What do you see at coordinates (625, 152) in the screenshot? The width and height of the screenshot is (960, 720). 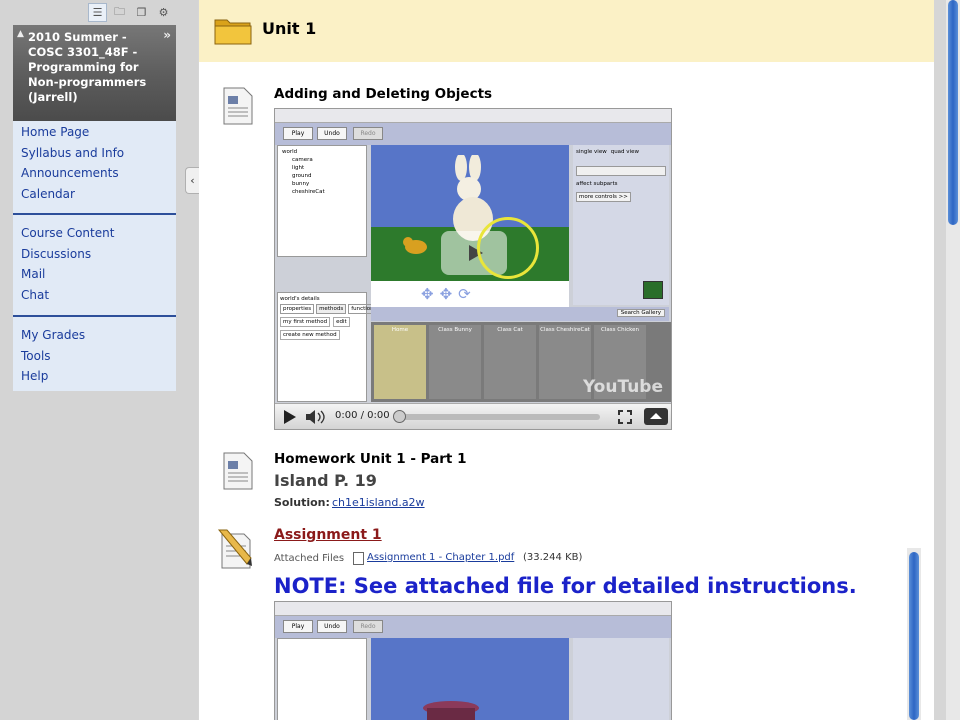 I see `quad-view-radio: quad view` at bounding box center [625, 152].